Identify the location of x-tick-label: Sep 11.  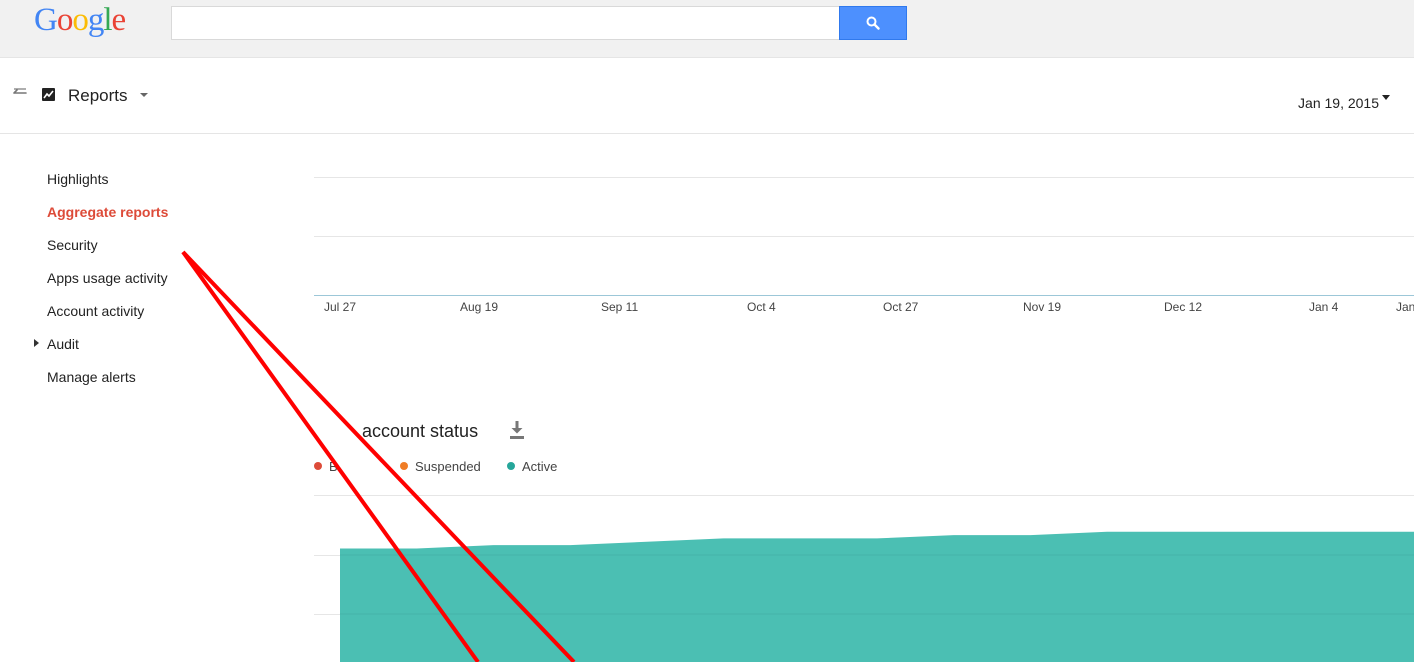
(620, 307).